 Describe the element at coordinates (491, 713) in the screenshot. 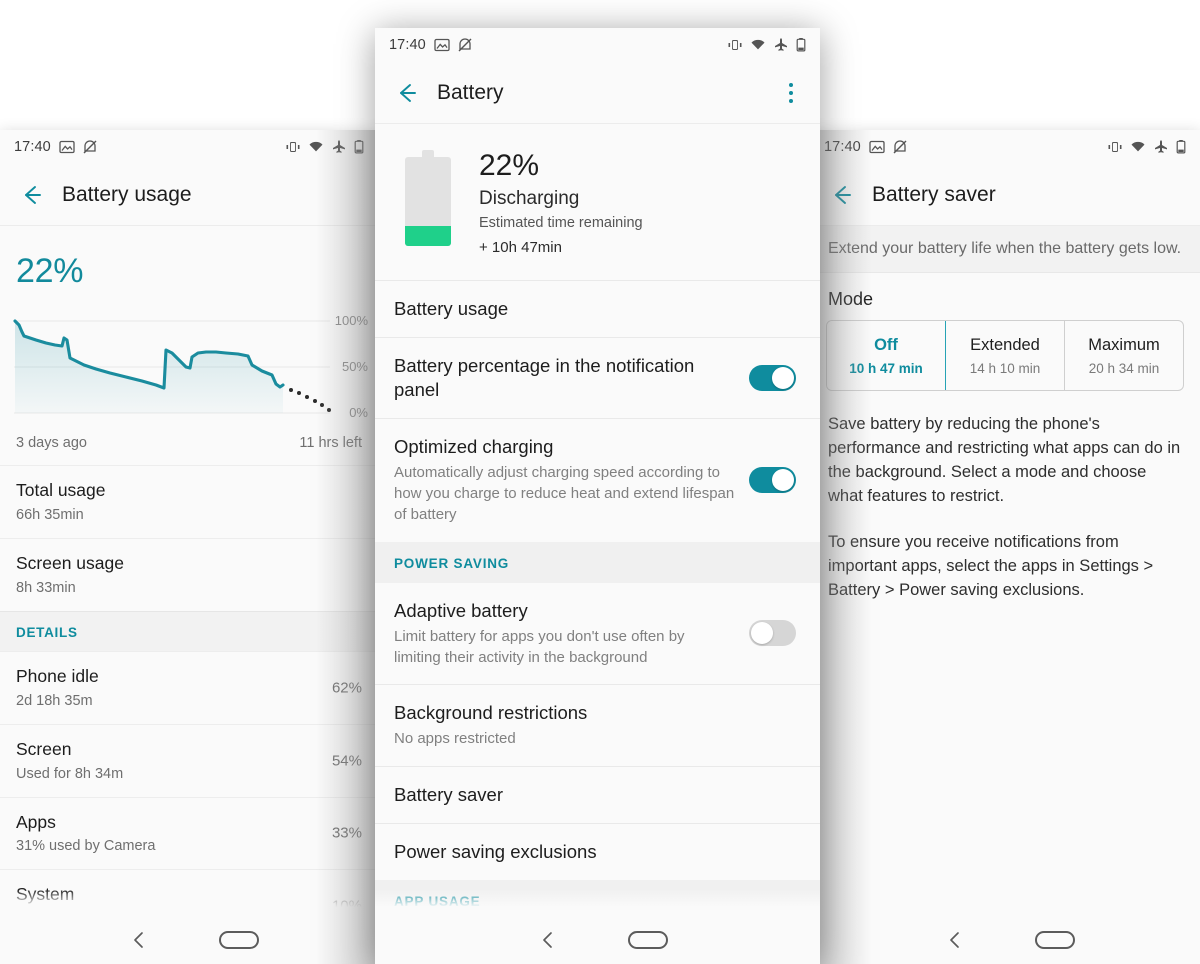

I see `setting-title: Background restrictions` at that location.